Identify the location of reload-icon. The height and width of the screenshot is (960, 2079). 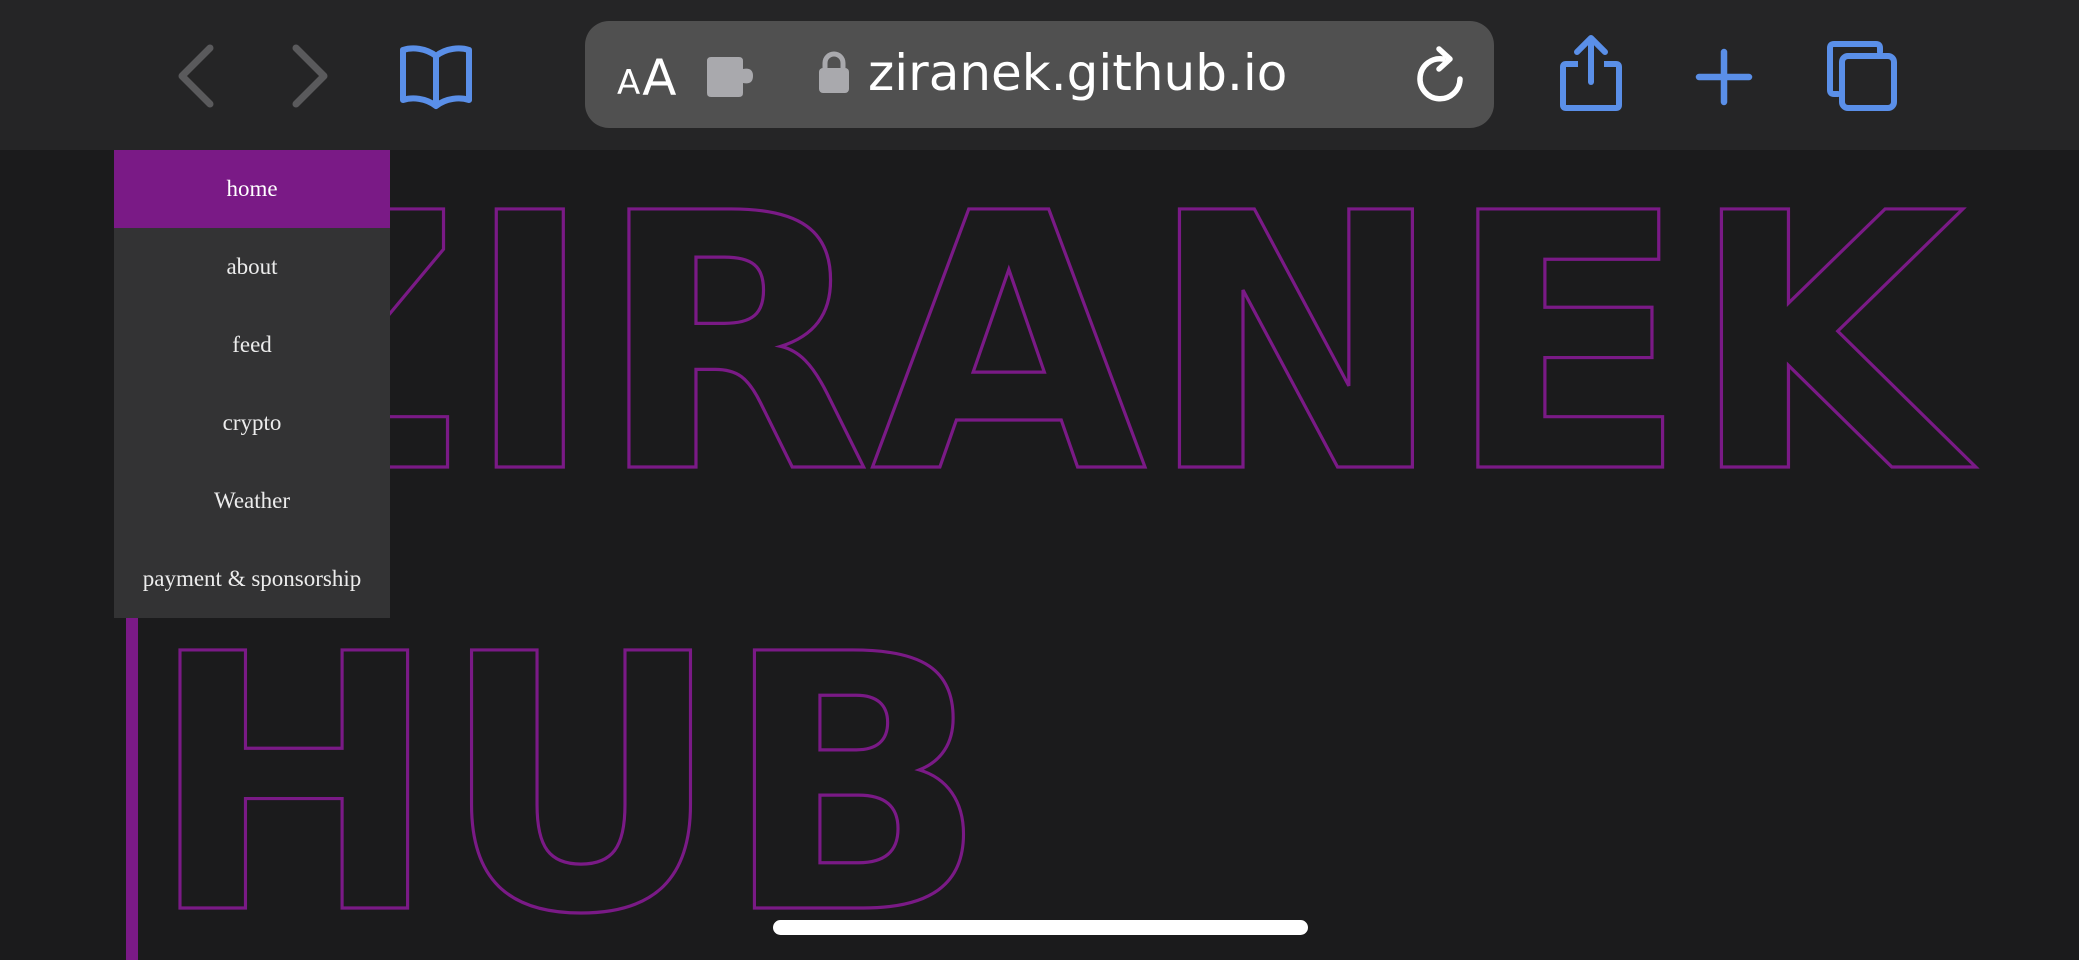
(1441, 75).